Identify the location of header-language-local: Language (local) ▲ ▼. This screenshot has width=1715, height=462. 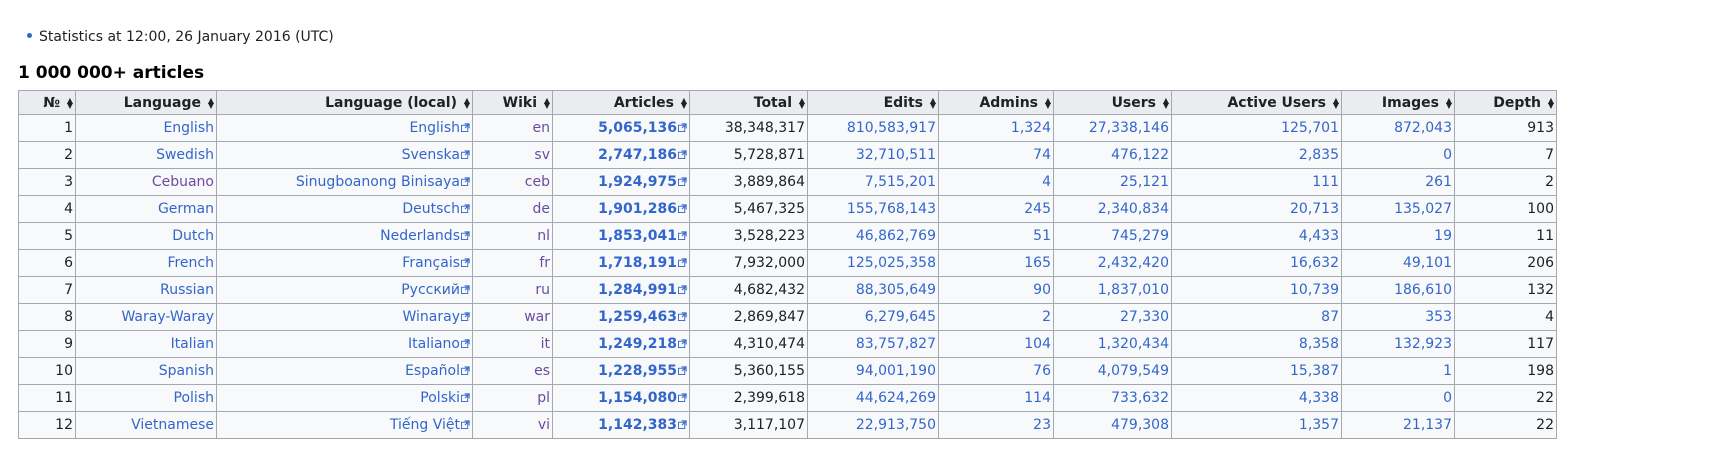
(344, 102).